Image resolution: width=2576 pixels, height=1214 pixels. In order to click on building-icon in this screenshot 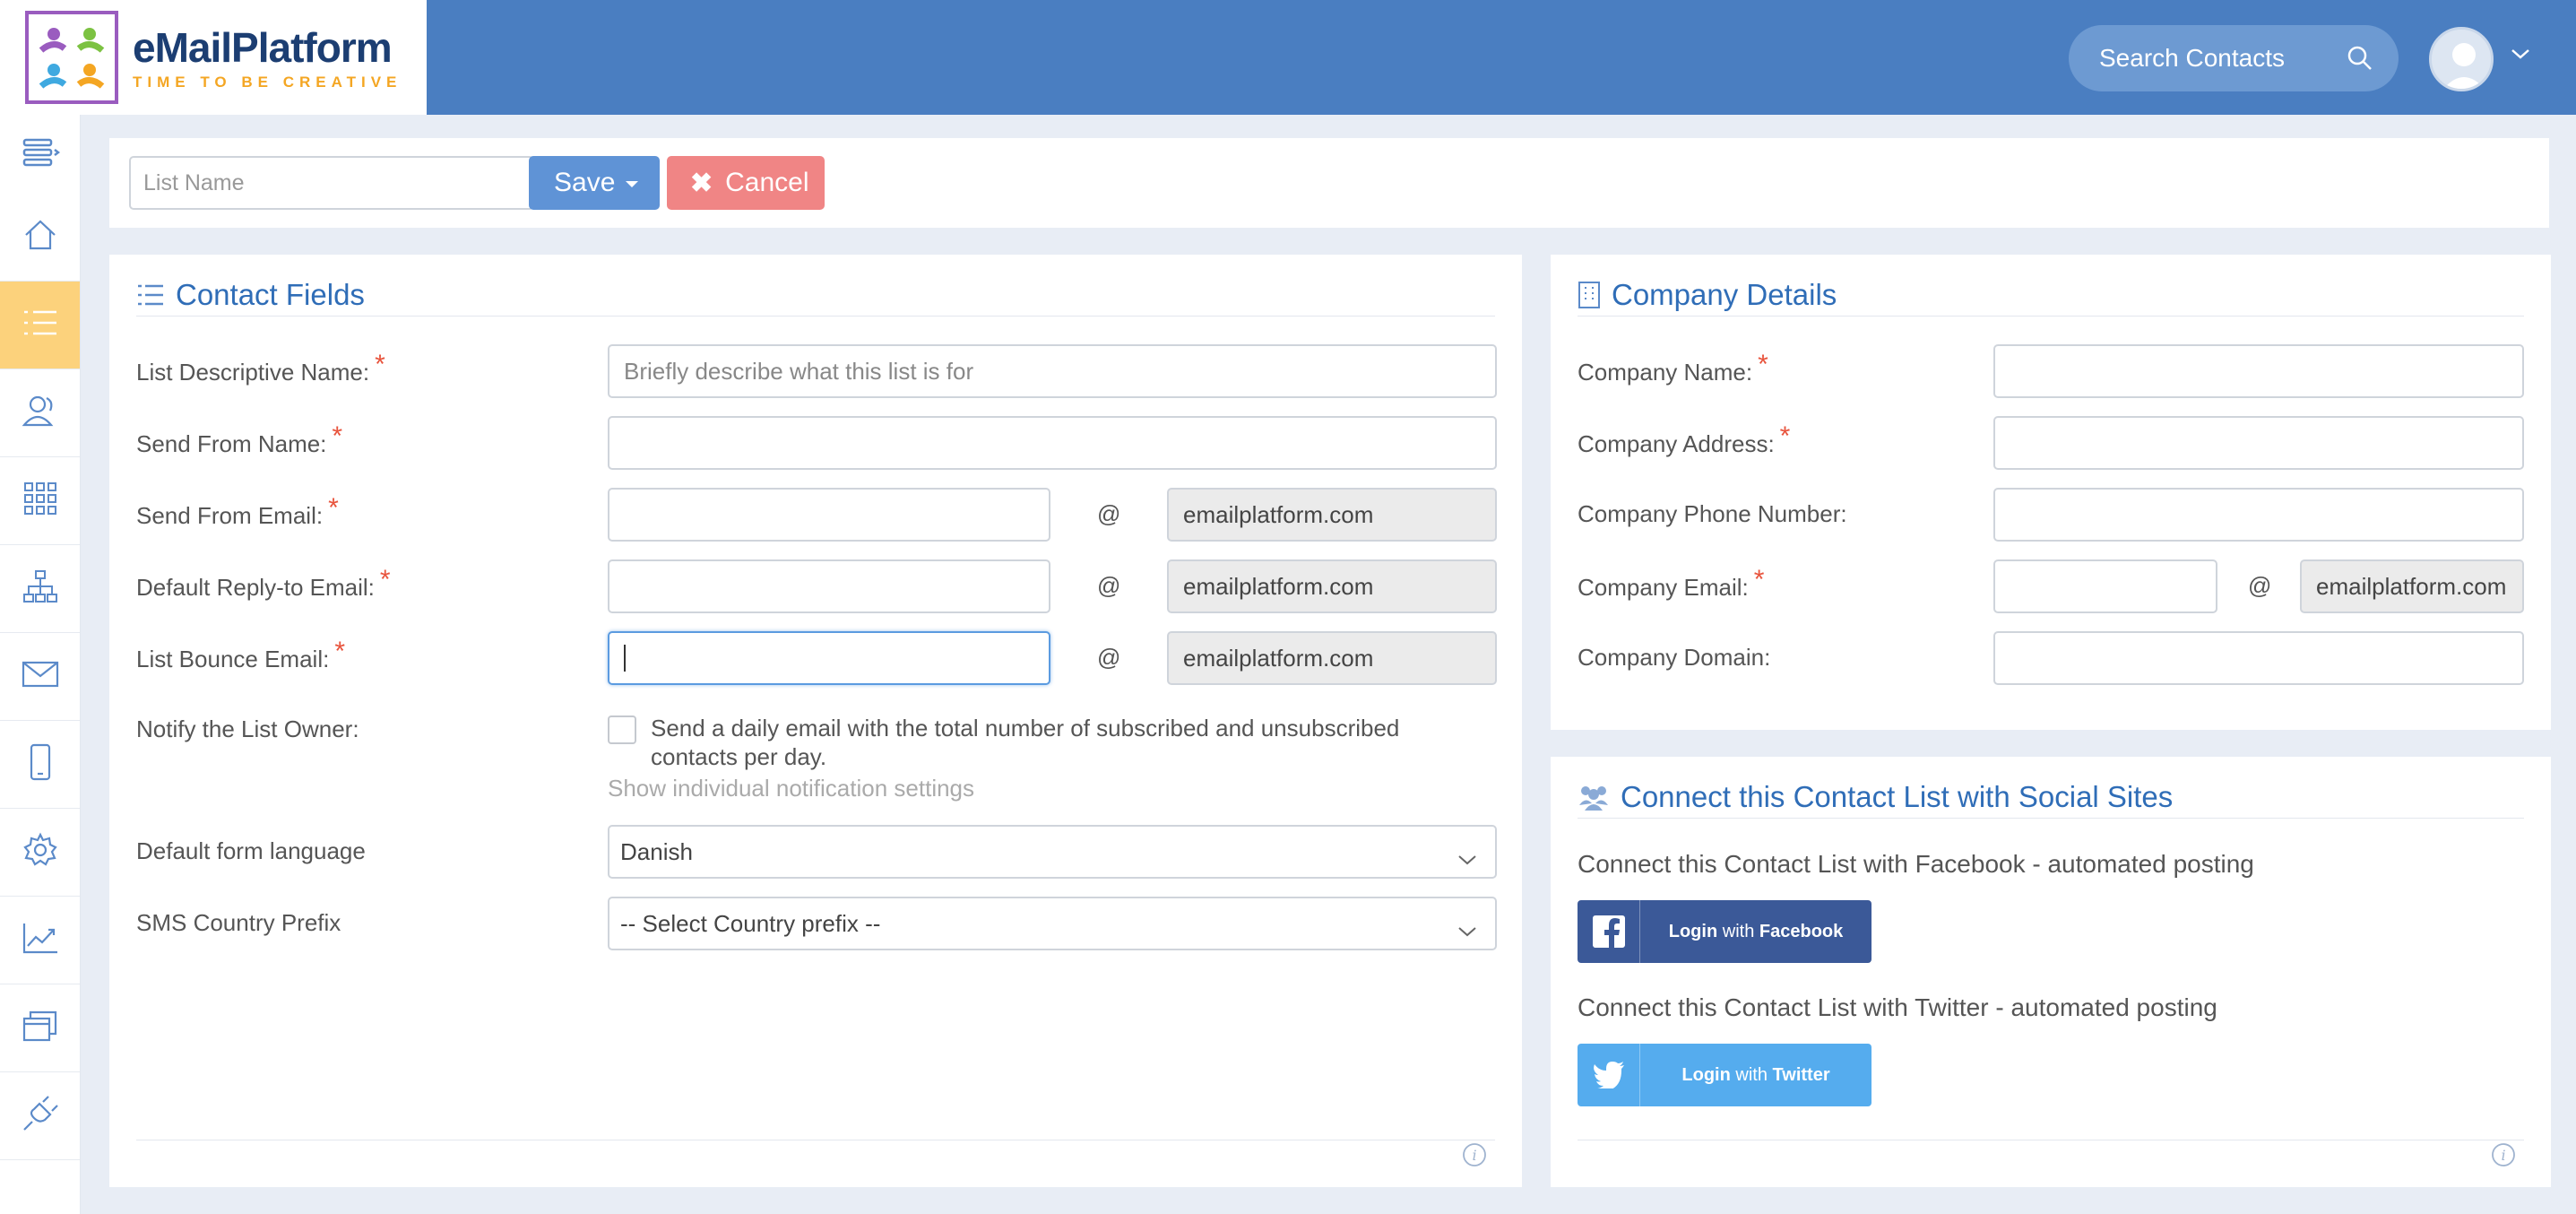, I will do `click(1589, 295)`.